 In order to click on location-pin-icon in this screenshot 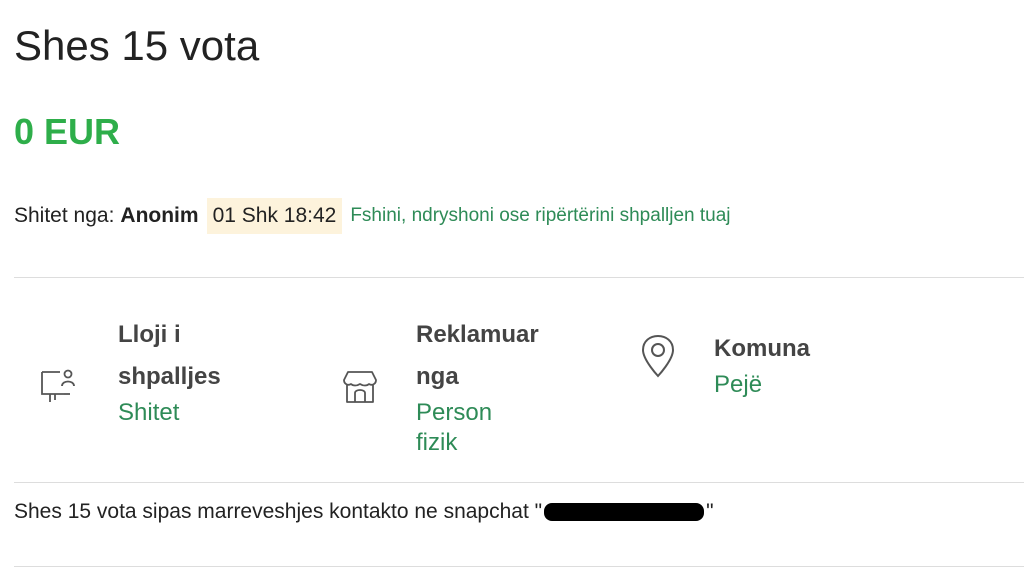, I will do `click(658, 356)`.